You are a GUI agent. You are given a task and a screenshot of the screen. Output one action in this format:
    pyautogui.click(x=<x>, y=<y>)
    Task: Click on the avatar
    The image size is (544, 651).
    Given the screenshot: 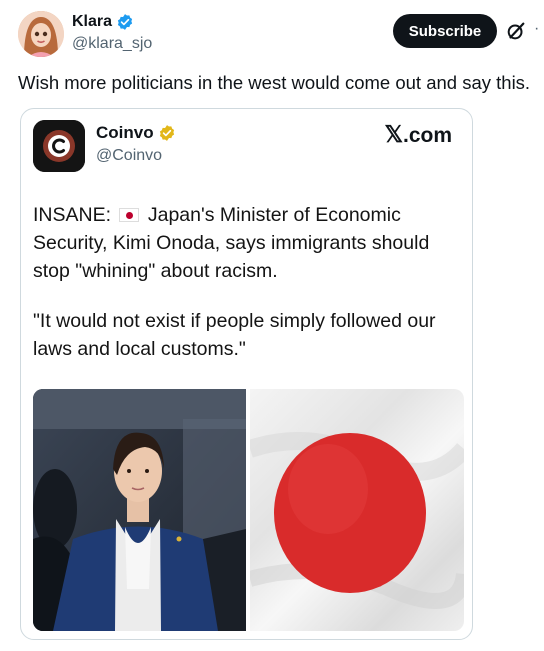 What is the action you would take?
    pyautogui.click(x=41, y=34)
    